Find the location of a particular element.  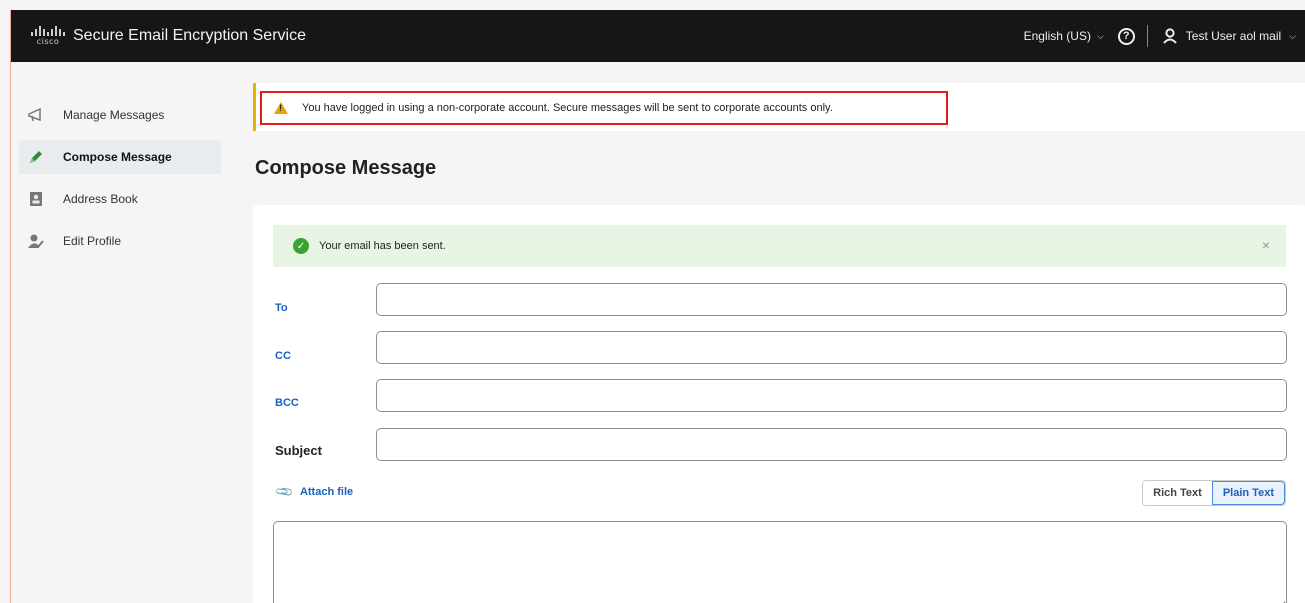

paperclip-icon: 📎 is located at coordinates (284, 492).